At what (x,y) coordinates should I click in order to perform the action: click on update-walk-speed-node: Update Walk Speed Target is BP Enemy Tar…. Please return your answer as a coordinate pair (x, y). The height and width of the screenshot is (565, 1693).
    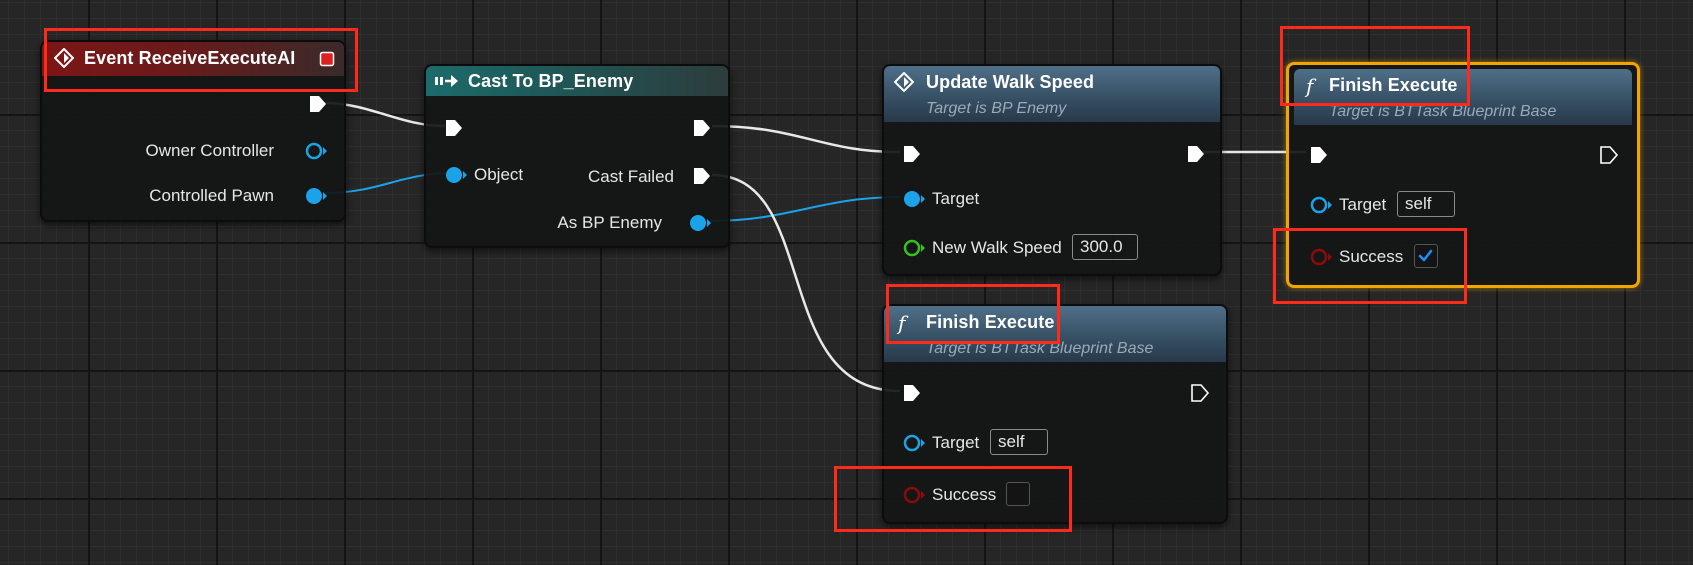
    Looking at the image, I should click on (1052, 170).